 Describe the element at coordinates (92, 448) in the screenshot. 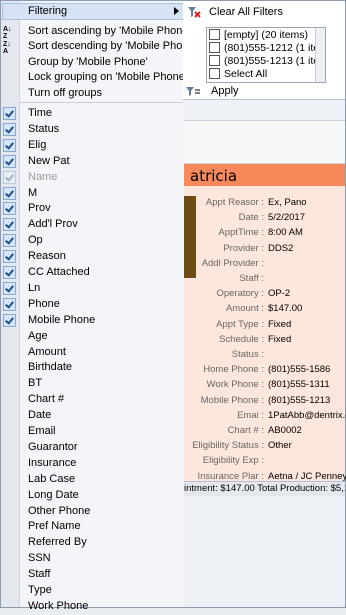

I see `column-toggle-guarantor: Guarantor` at that location.